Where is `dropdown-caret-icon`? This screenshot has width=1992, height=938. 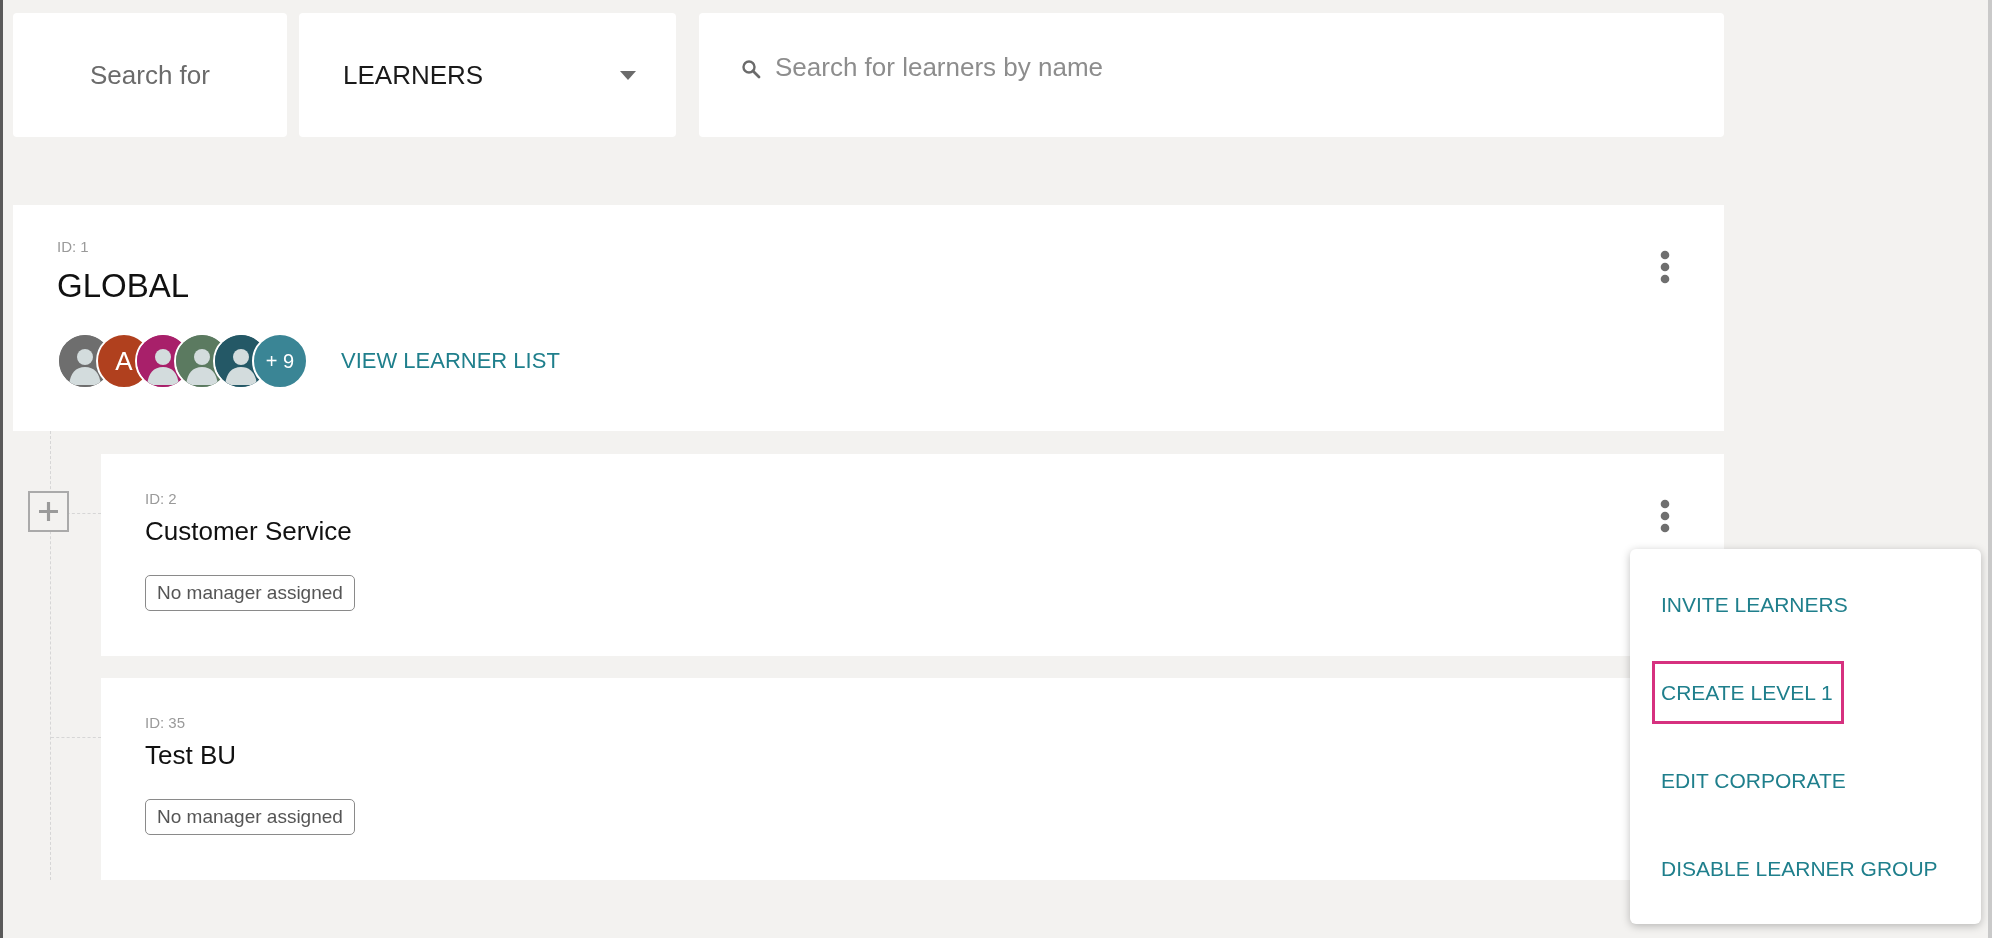
dropdown-caret-icon is located at coordinates (628, 75).